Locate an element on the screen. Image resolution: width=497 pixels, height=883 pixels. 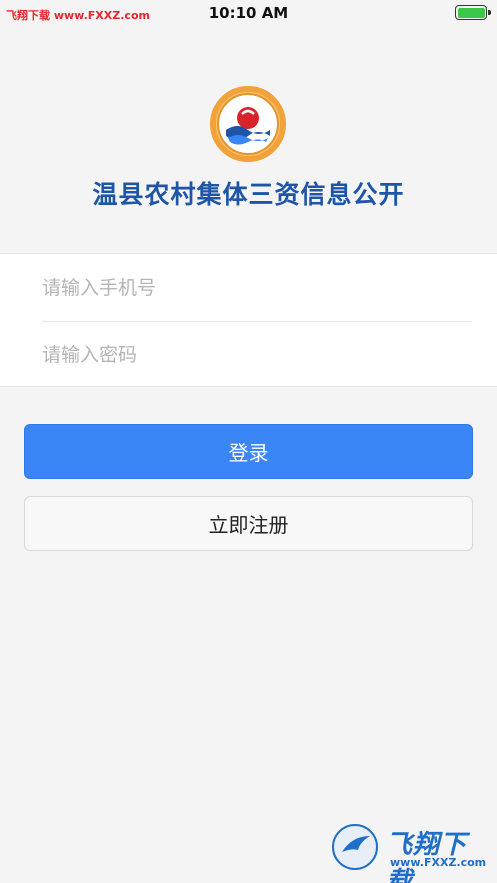
battery-icon is located at coordinates (473, 12).